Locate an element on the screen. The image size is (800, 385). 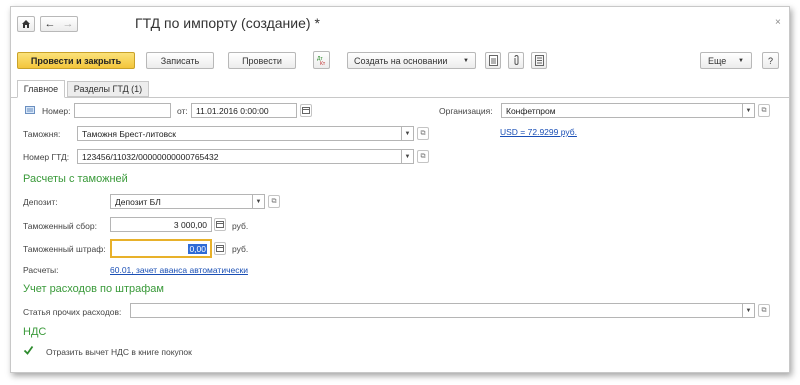
back-arrow-icon: ← is located at coordinates (50, 24).